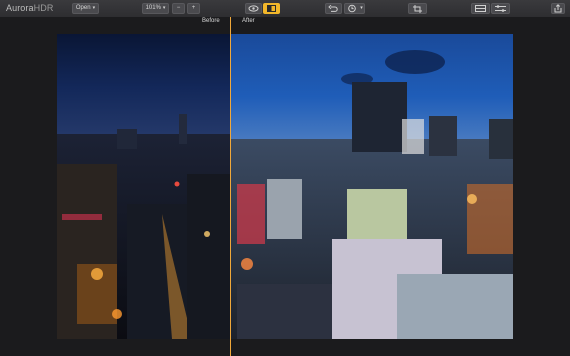 The width and height of the screenshot is (570, 356). What do you see at coordinates (285, 9) in the screenshot?
I see `top-toolbar: AuroraHDR Open ▾ 101% ▾ − + ▾` at bounding box center [285, 9].